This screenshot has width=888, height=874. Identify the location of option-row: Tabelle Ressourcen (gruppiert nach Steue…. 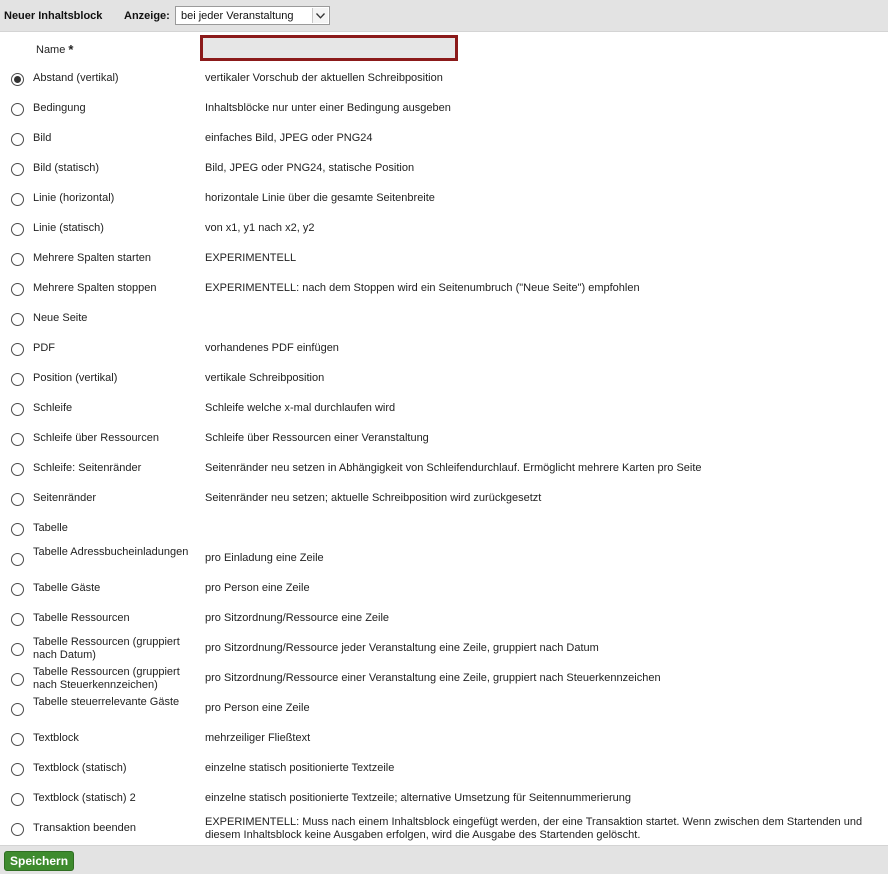
(444, 679).